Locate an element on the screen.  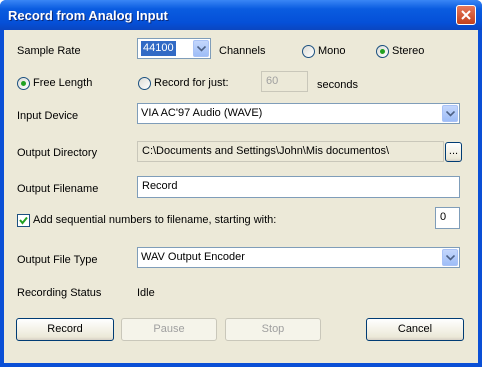
output-file-type-dropdown-button is located at coordinates (450, 257).